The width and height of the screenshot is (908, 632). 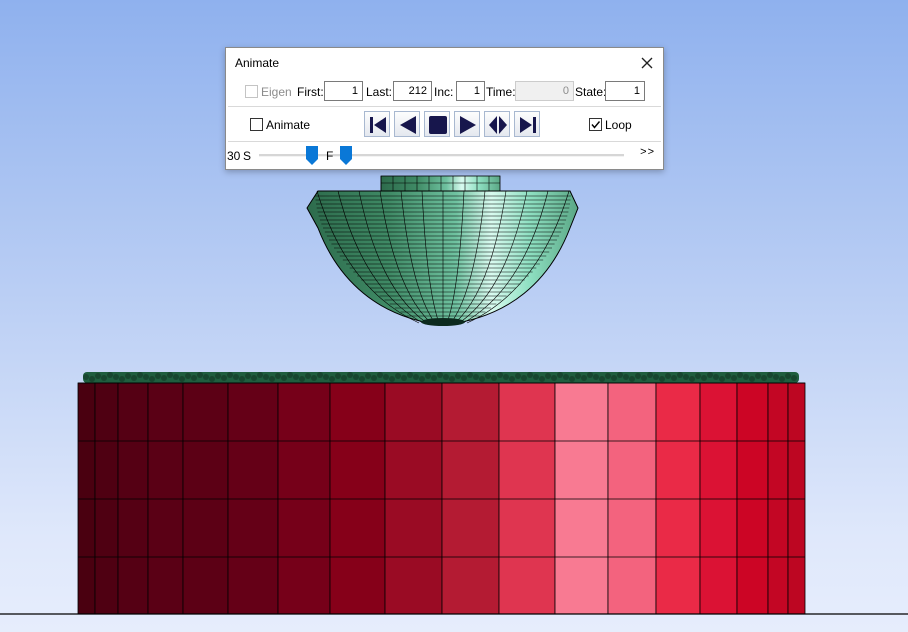 I want to click on first-frame-input: 1, so click(x=343, y=91).